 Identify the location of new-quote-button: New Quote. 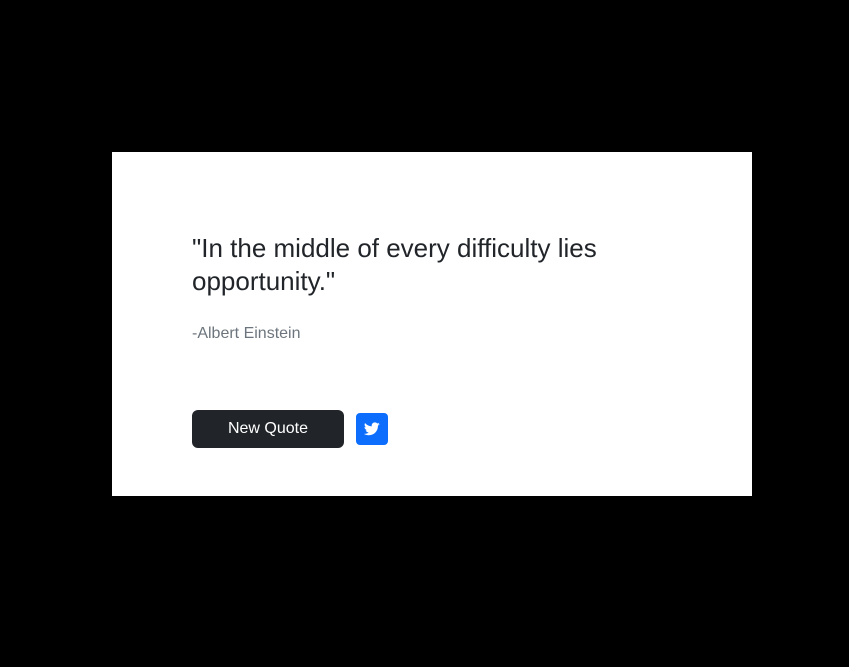
(268, 429).